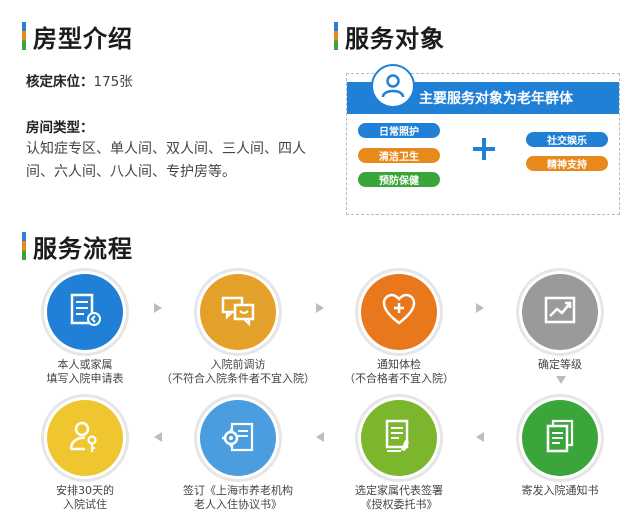 The height and width of the screenshot is (523, 640). I want to click on process-step-2: 入院前调访 （不符合入院条件者不宜入院）, so click(238, 327).